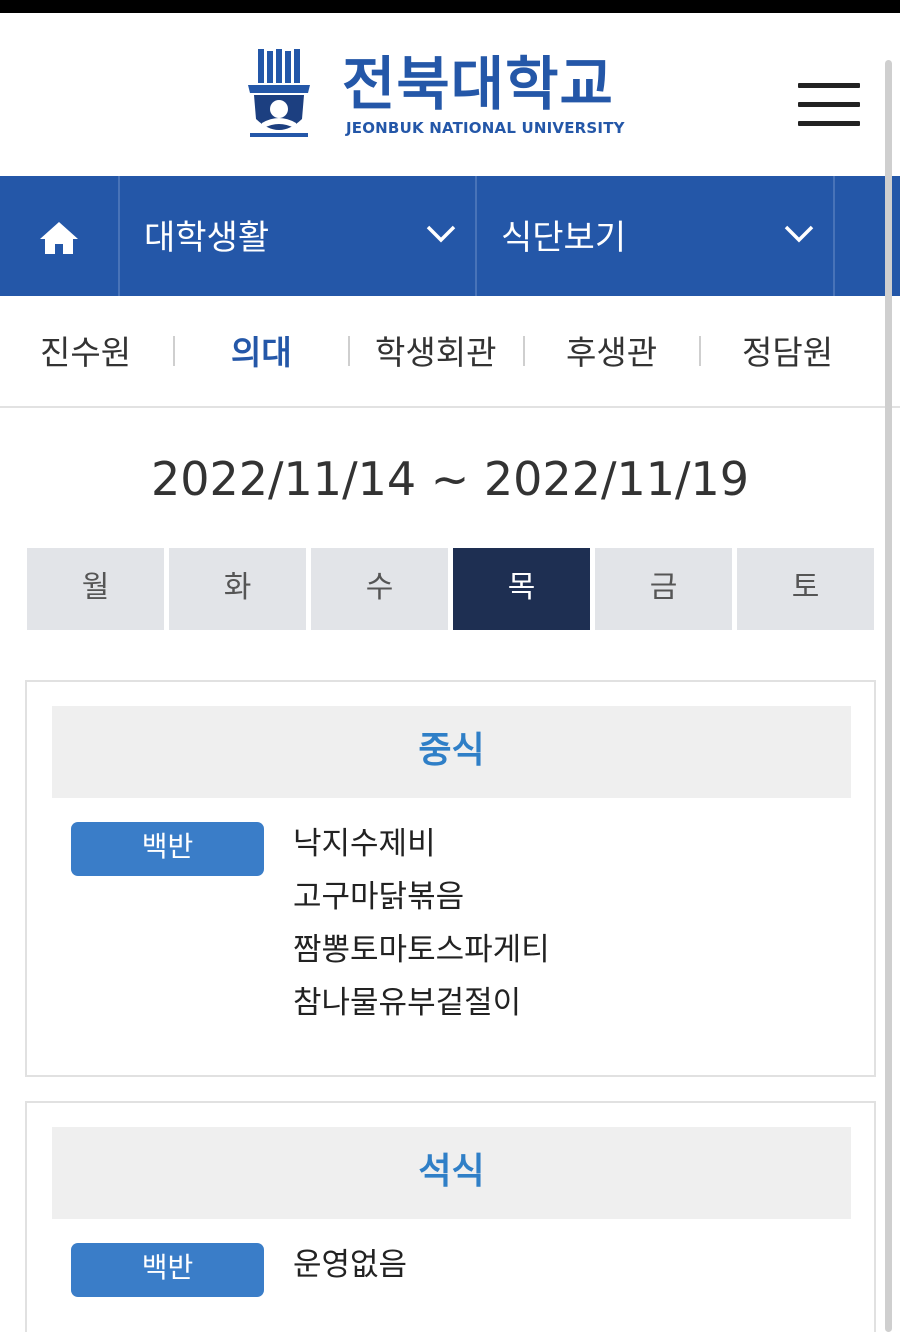  I want to click on nav-dropdown-label: 대학생활, so click(207, 238).